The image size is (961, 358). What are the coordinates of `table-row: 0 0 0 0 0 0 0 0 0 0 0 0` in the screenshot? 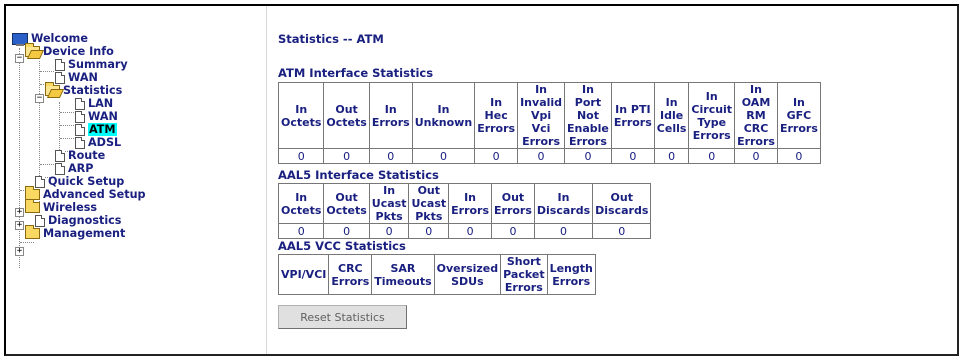 It's located at (549, 156).